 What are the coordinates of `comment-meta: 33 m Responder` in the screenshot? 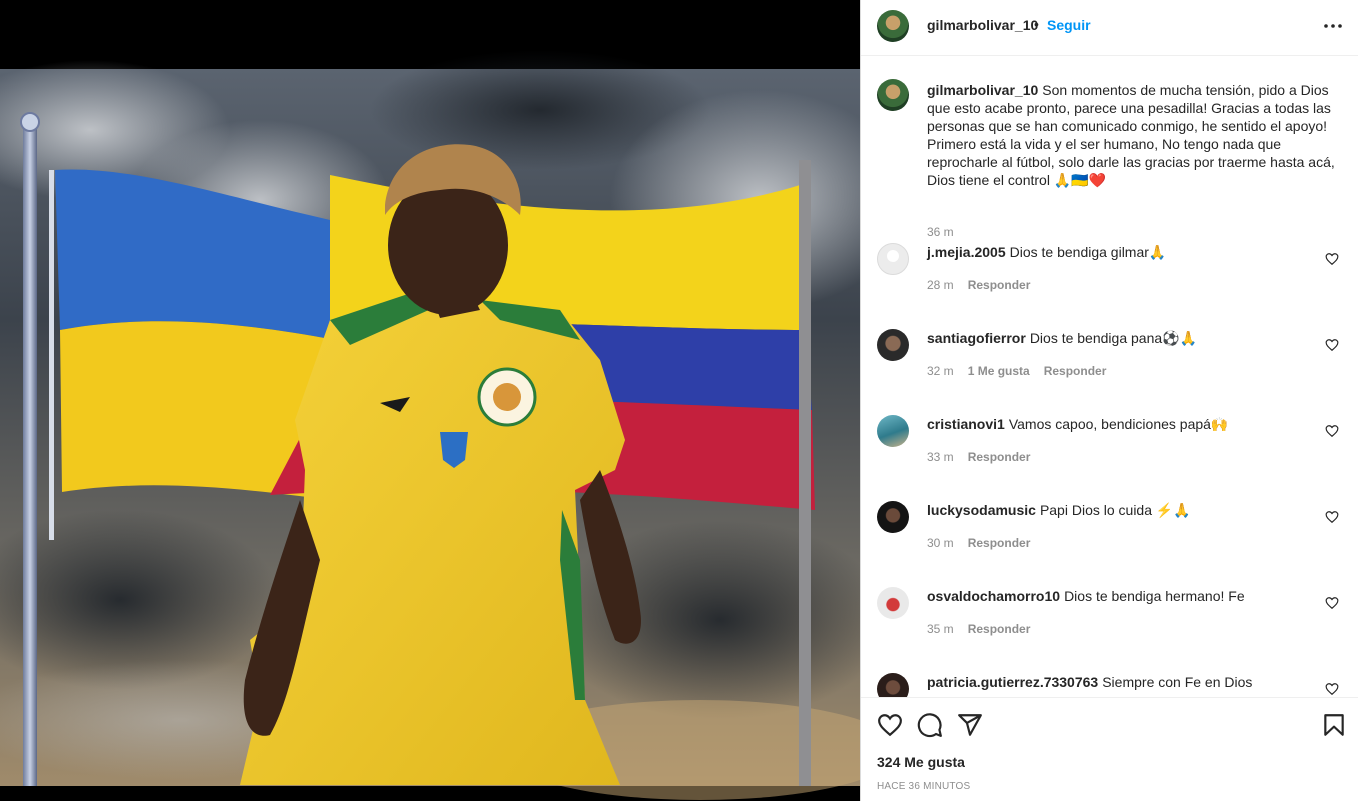 It's located at (985, 457).